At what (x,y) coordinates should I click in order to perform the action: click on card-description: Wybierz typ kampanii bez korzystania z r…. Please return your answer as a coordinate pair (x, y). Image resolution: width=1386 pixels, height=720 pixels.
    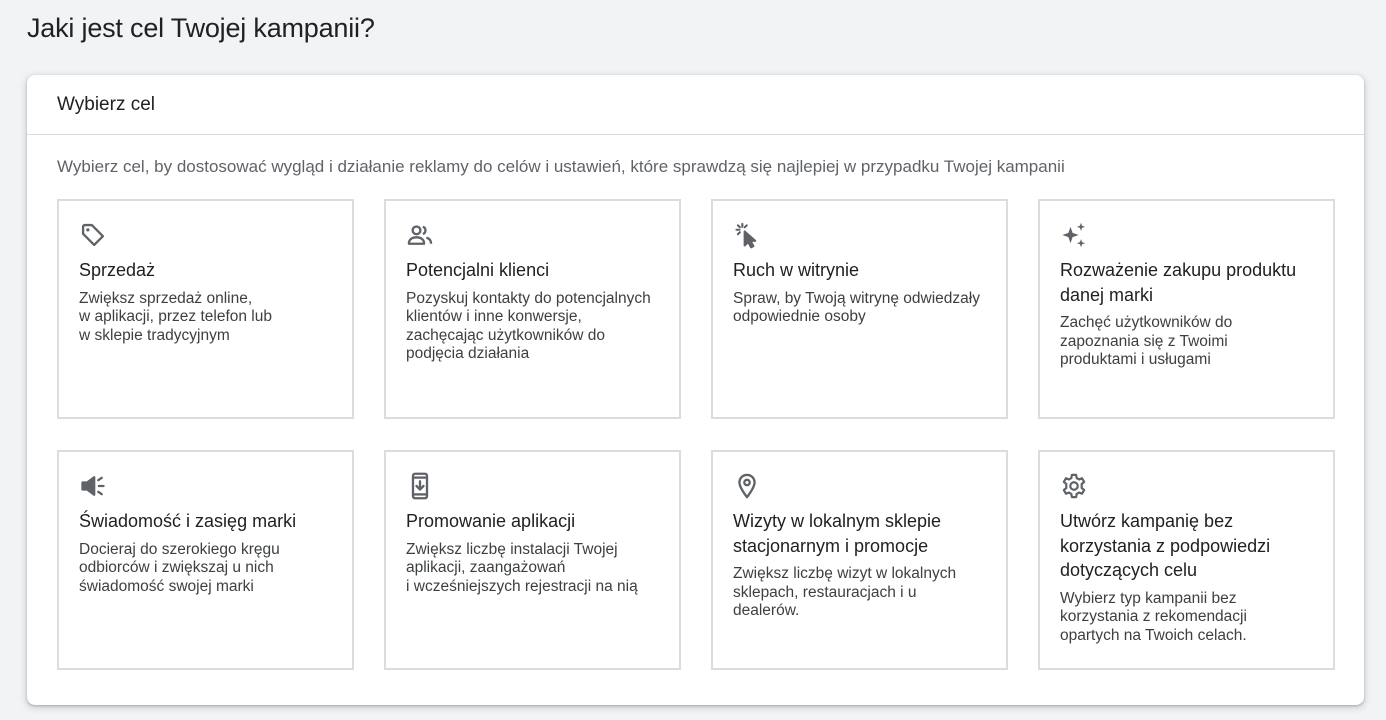
    Looking at the image, I should click on (1153, 616).